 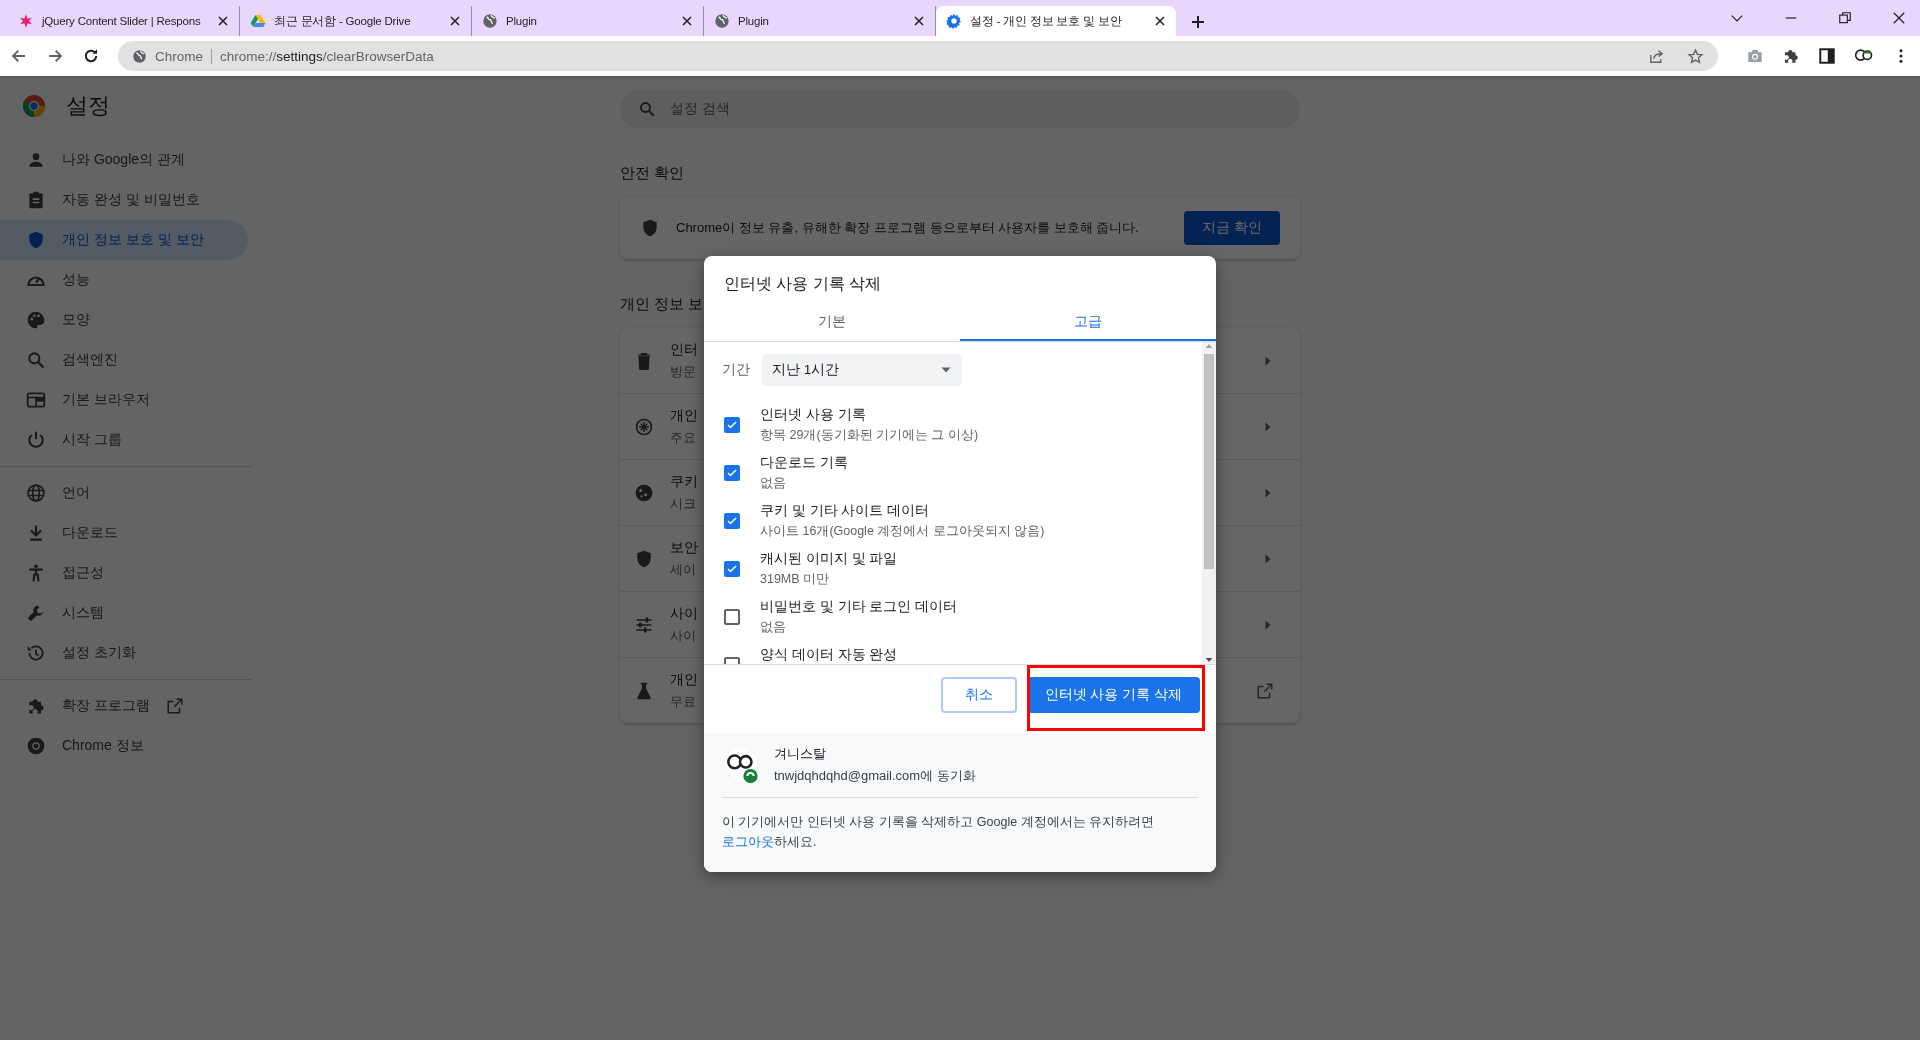 What do you see at coordinates (327, 56) in the screenshot?
I see `url-text: chrome://settings/clearBrowserData` at bounding box center [327, 56].